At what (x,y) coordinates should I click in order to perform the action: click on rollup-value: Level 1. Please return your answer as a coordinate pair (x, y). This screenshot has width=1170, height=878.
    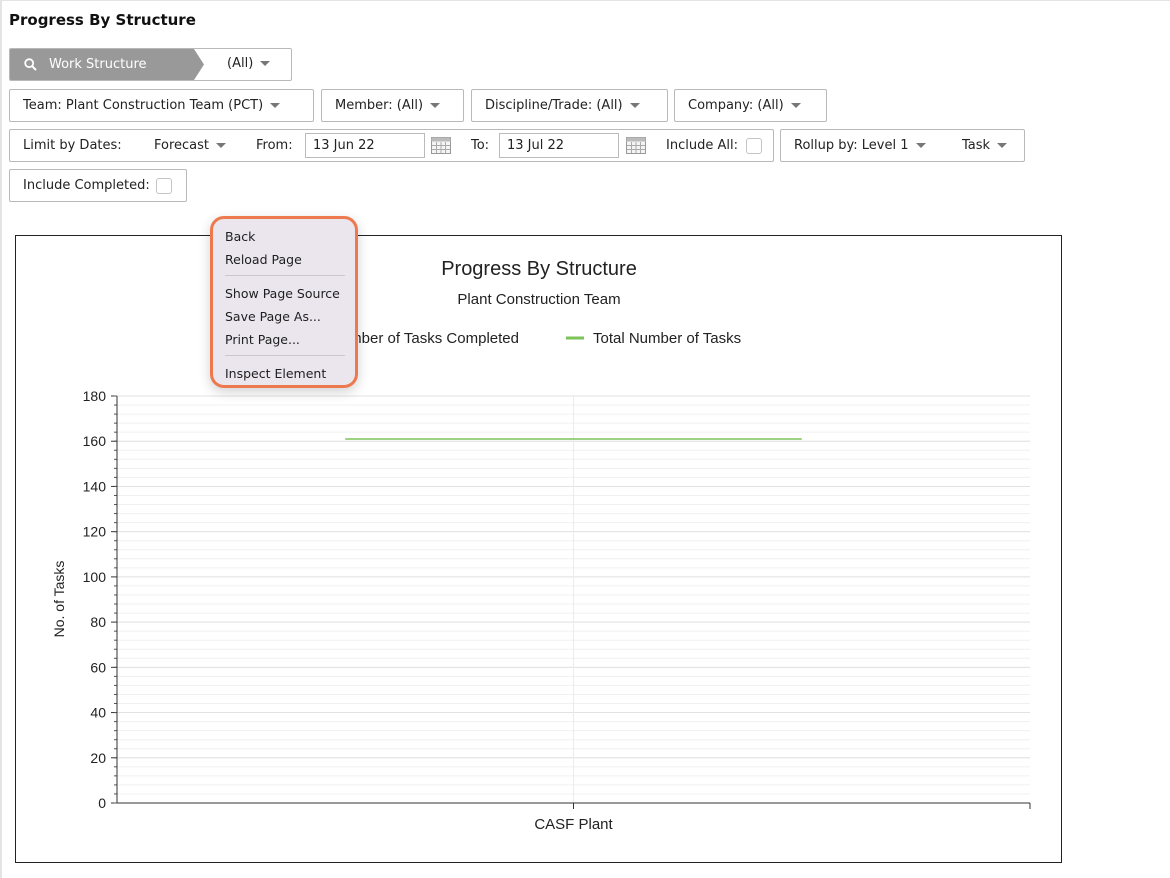
    Looking at the image, I should click on (885, 145).